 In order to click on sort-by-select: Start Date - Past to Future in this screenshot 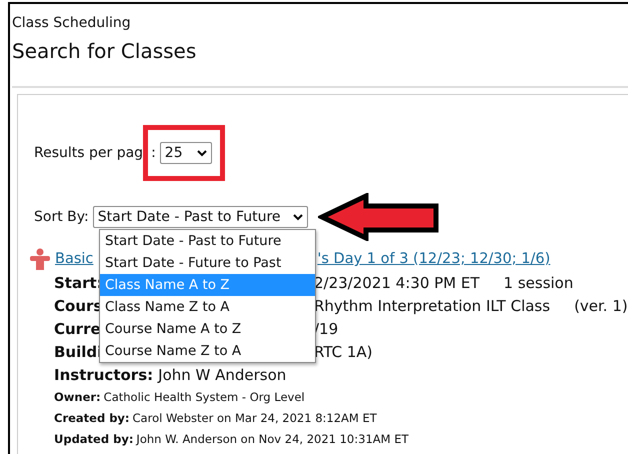, I will do `click(200, 217)`.